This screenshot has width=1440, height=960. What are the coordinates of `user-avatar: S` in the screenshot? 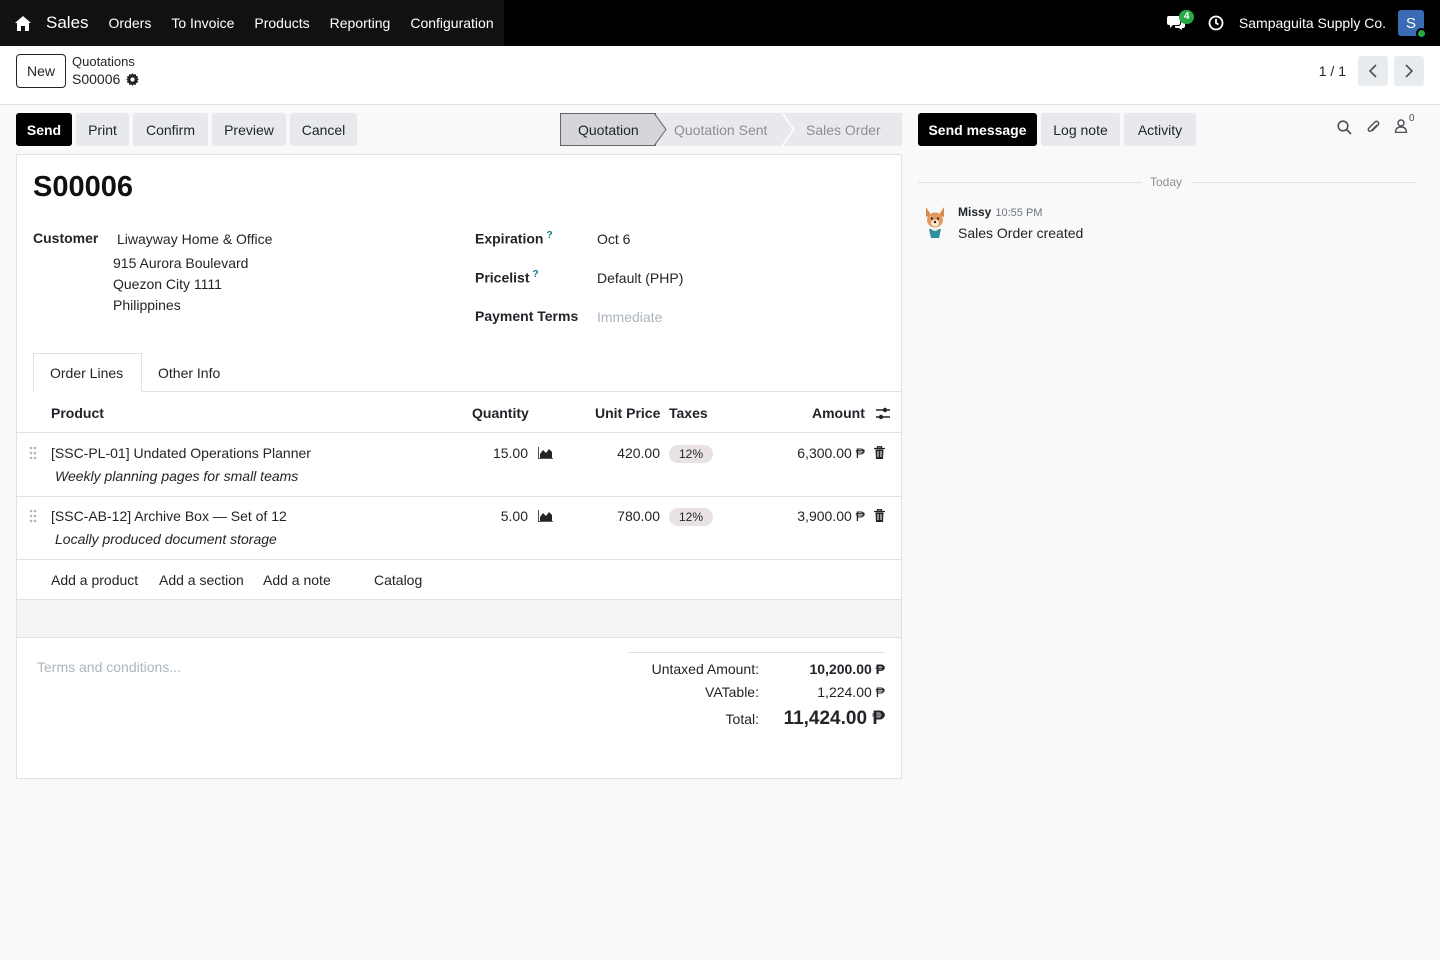 It's located at (1412, 24).